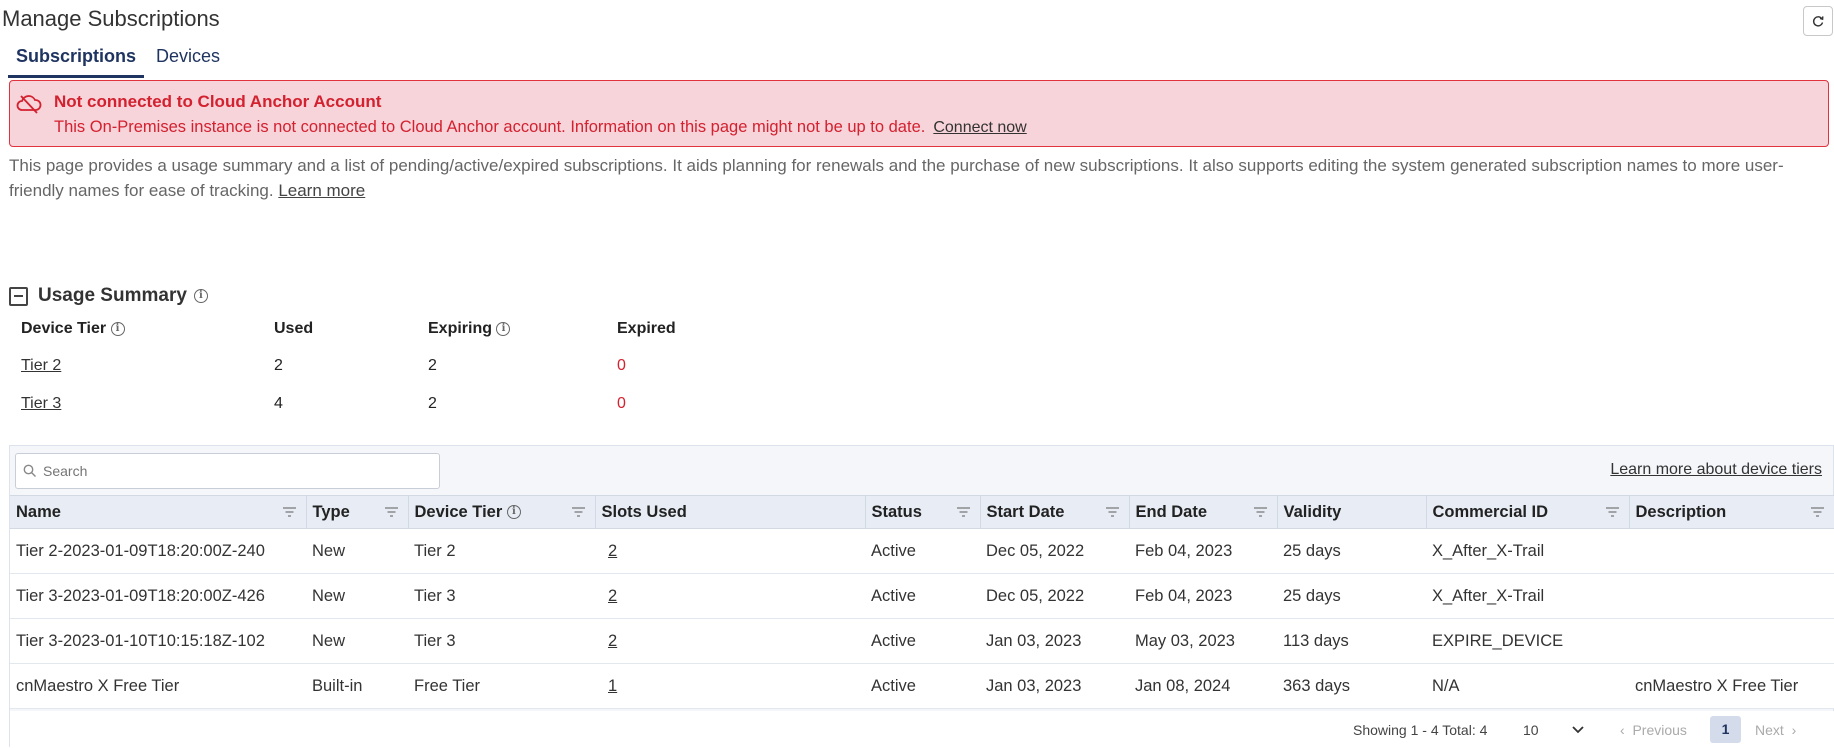 This screenshot has height=748, width=1834. What do you see at coordinates (1527, 641) in the screenshot?
I see `cell-commercial-id: EXPIRE_DEVICE` at bounding box center [1527, 641].